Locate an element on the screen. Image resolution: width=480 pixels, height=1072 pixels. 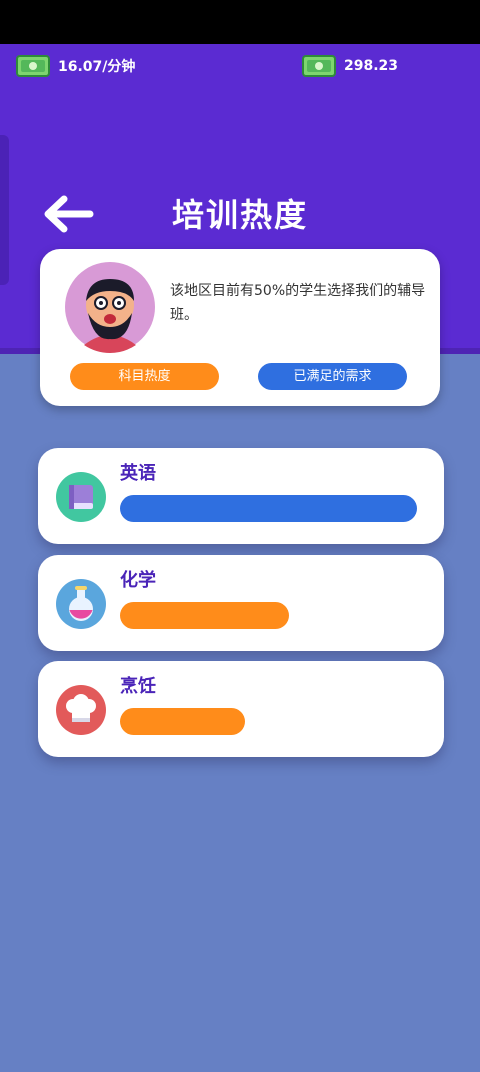
advisor-avatar is located at coordinates (110, 307).